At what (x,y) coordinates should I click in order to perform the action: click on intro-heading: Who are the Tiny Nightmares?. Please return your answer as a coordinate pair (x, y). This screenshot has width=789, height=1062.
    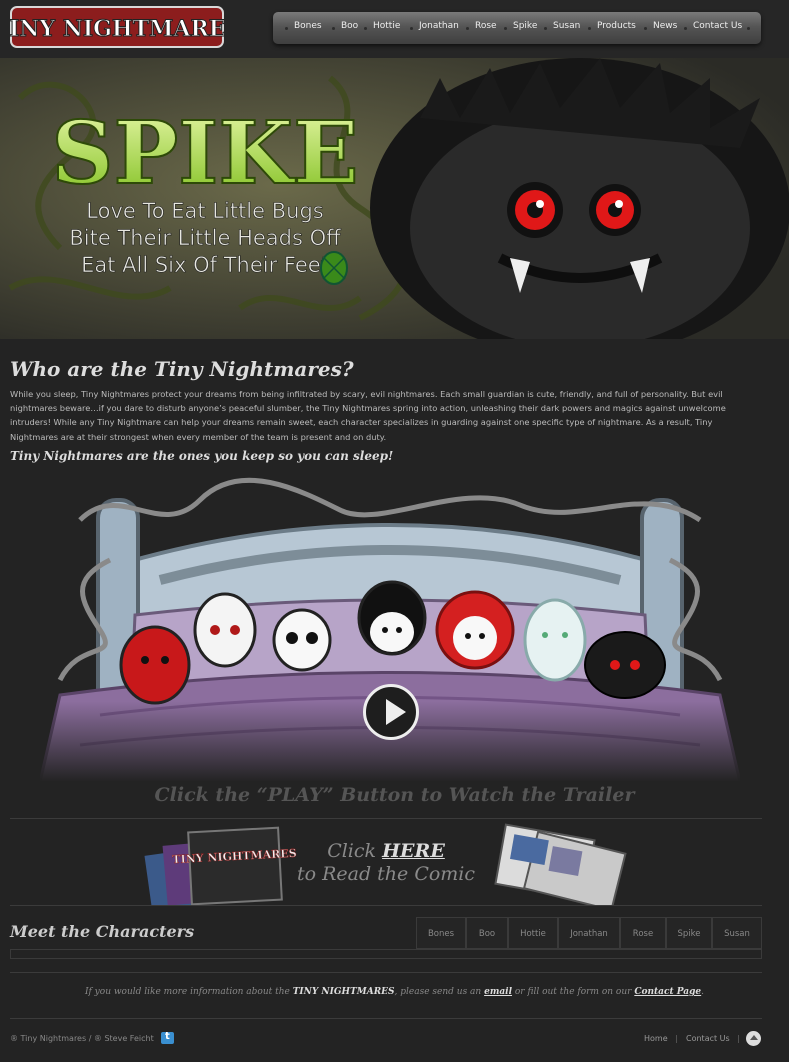
    Looking at the image, I should click on (182, 369).